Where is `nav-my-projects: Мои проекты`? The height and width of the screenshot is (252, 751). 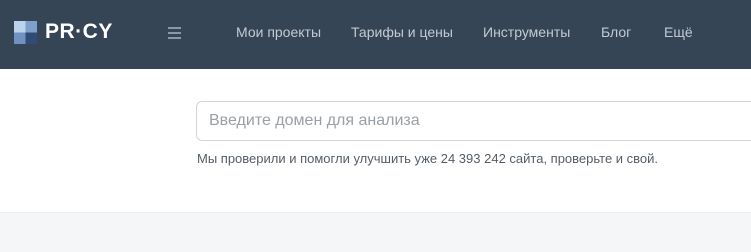 nav-my-projects: Мои проекты is located at coordinates (278, 32).